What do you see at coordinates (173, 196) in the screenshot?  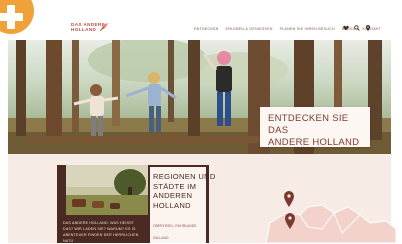 I see `regions-title-line-3: ANDEREN` at bounding box center [173, 196].